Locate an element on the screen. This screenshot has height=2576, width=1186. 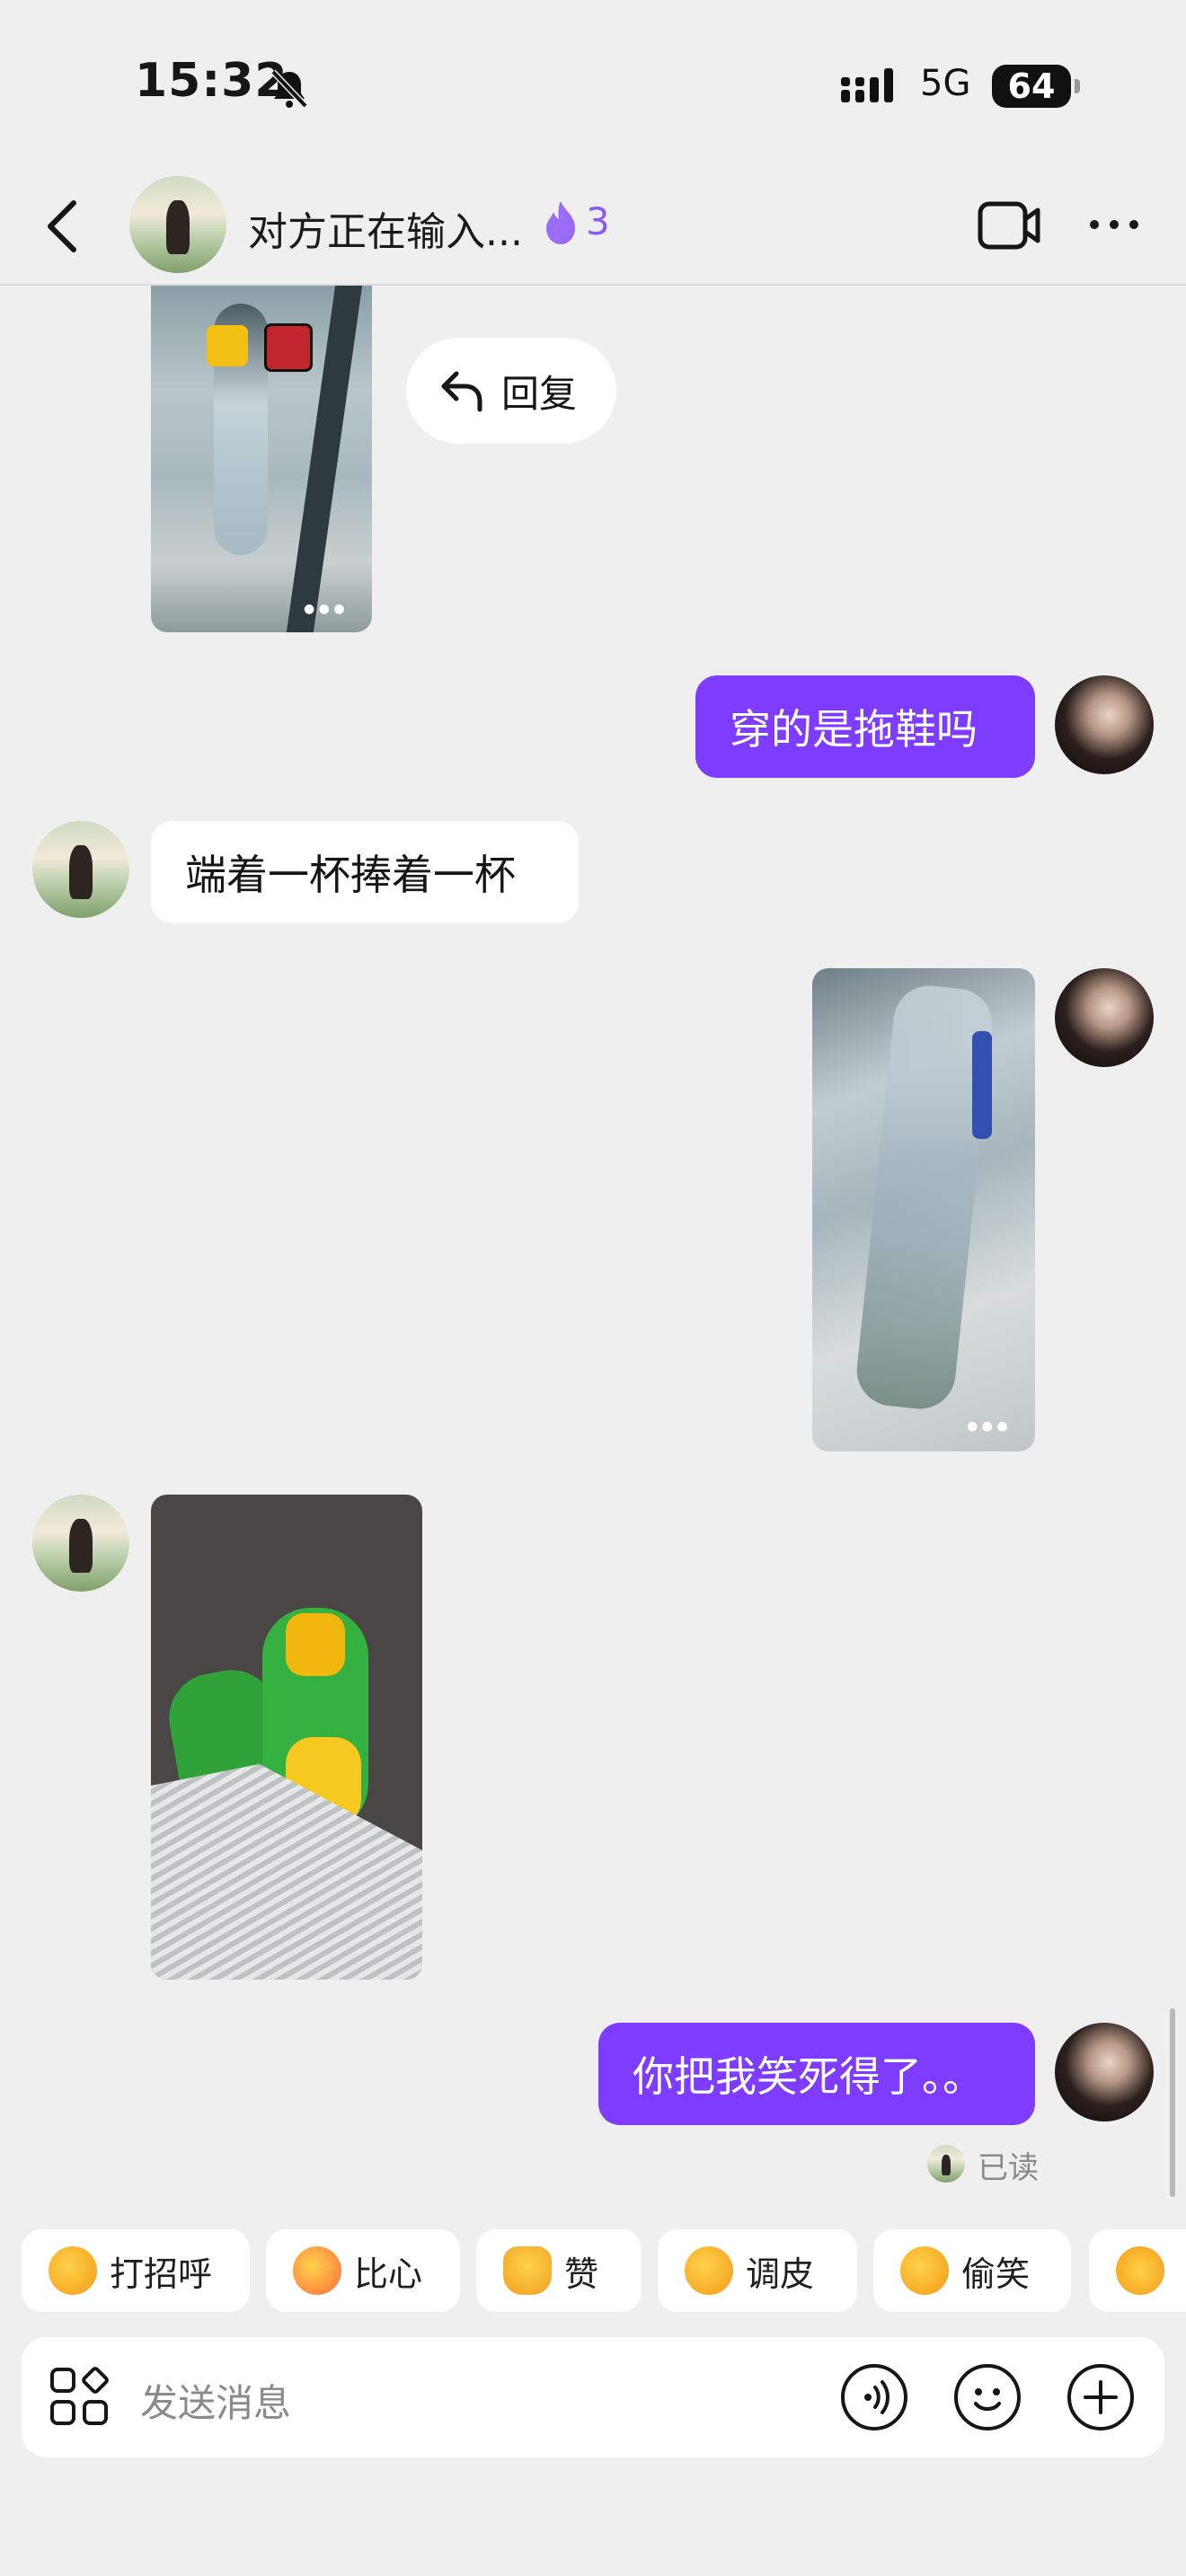
voice-wave-icon is located at coordinates (877, 2397).